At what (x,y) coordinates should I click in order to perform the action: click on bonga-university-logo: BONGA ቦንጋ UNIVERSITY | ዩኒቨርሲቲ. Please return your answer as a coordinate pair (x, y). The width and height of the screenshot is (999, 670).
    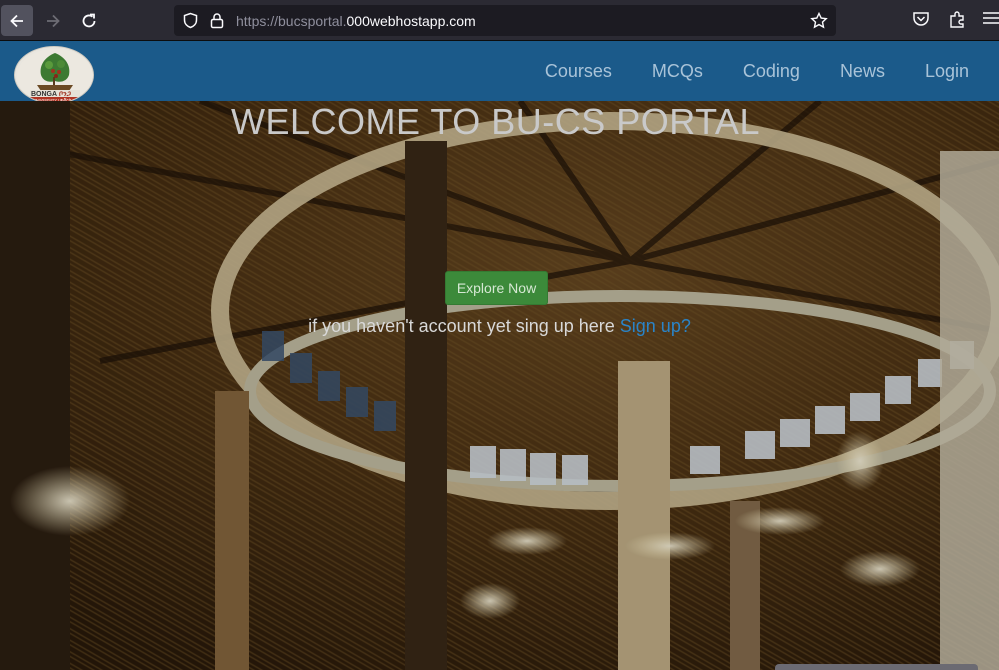
    Looking at the image, I should click on (54, 75).